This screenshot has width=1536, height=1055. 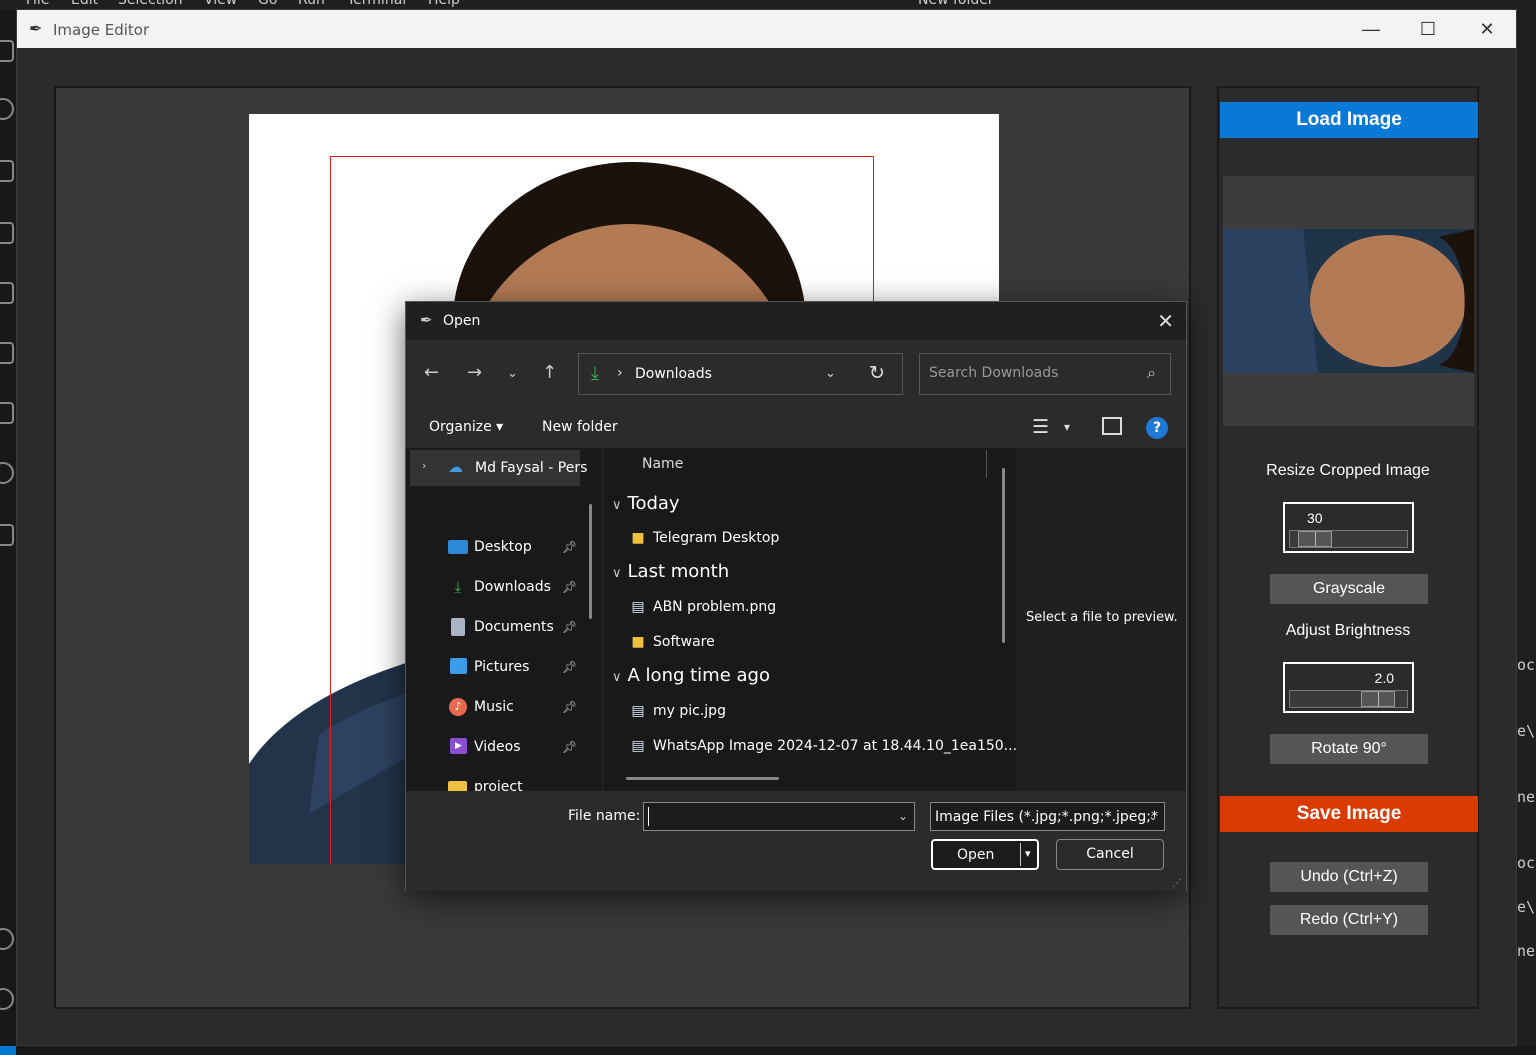 What do you see at coordinates (1348, 527) in the screenshot?
I see `resize-slider: 30` at bounding box center [1348, 527].